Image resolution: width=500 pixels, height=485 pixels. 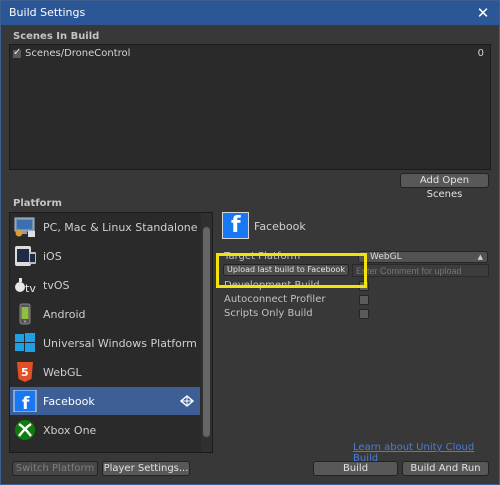 I want to click on pc-mac-linux-icon, so click(x=24, y=227).